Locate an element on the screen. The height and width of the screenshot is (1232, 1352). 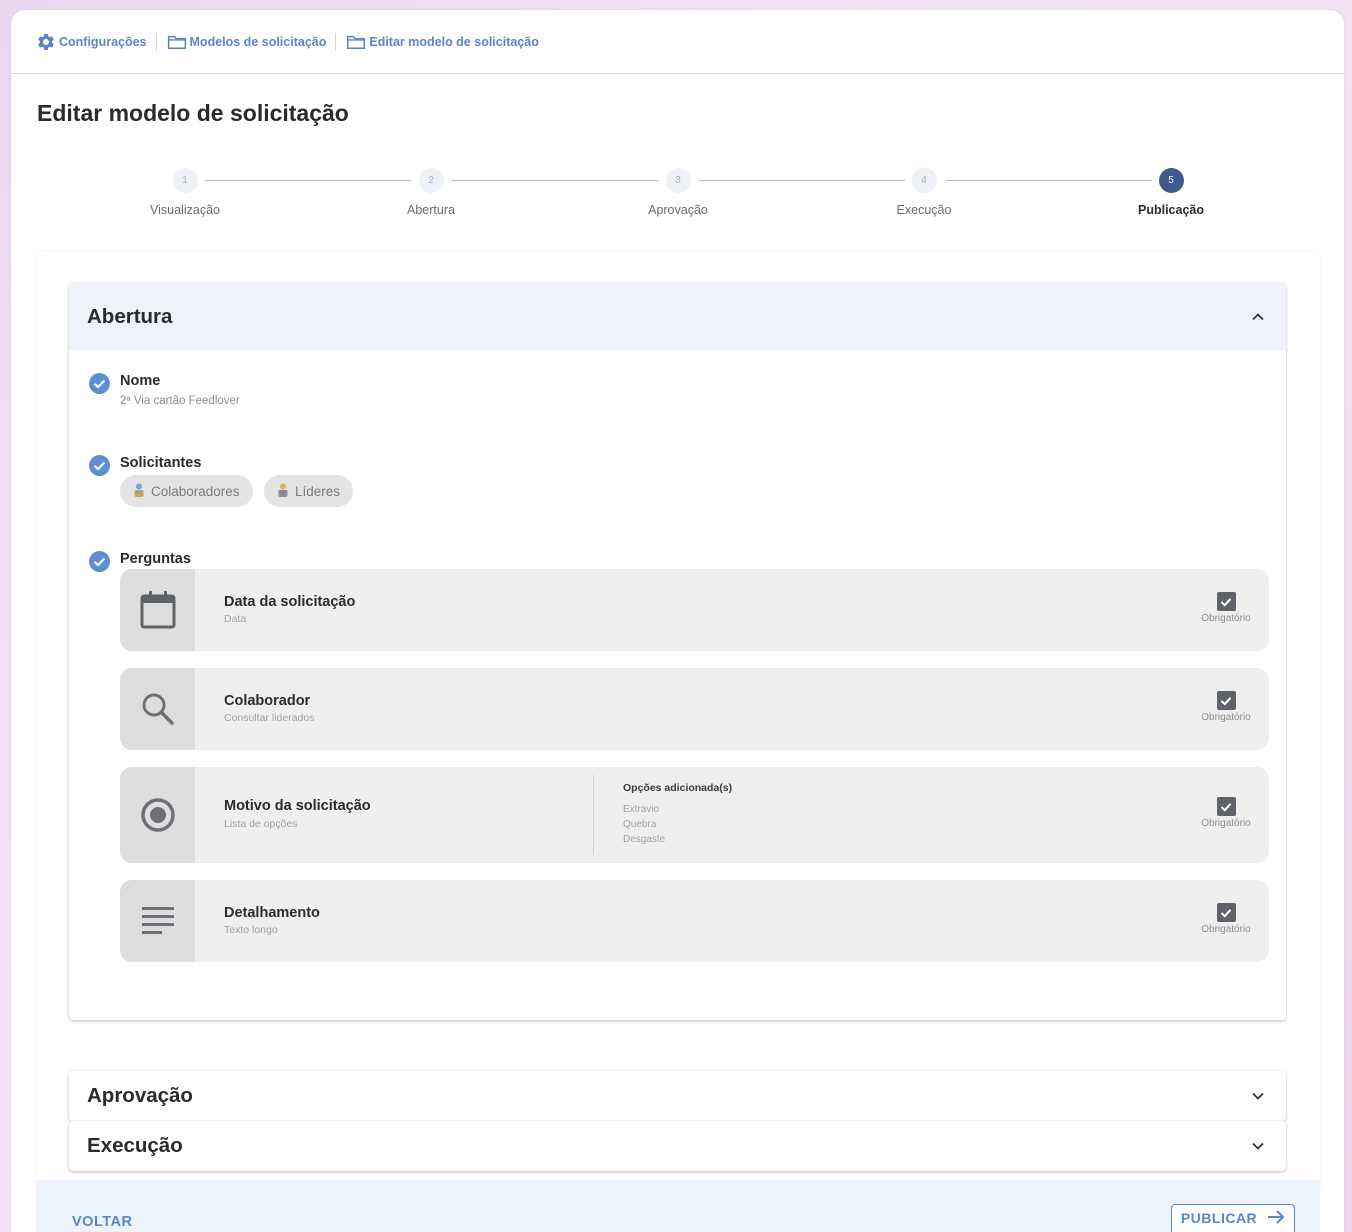
breadcrumb-editar-modelo: Editar modelo de solicitação is located at coordinates (441, 41).